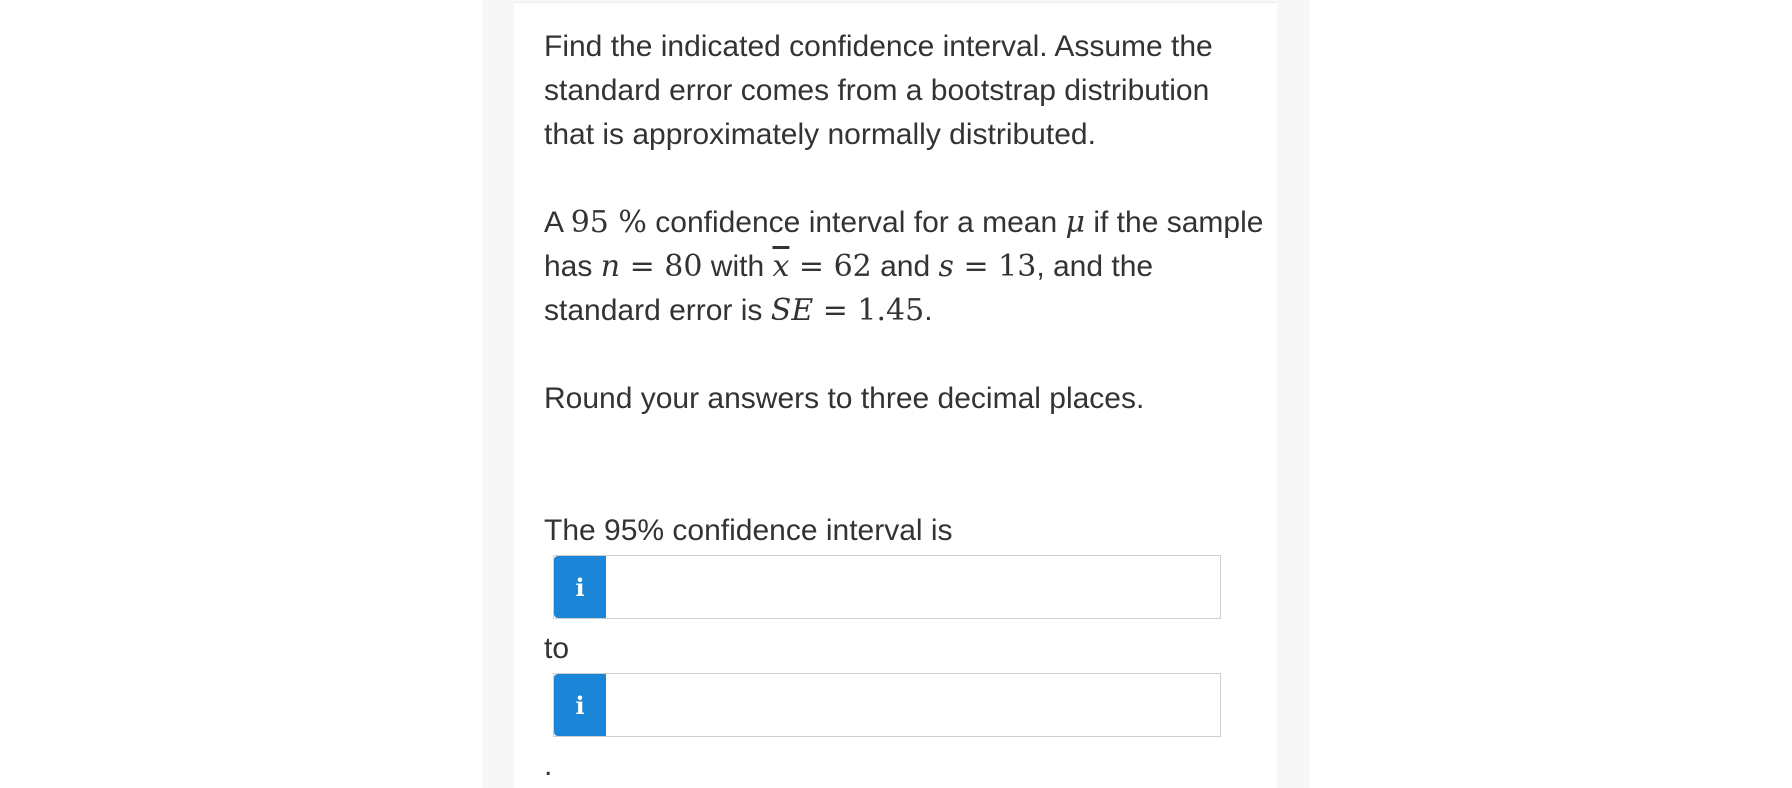 The image size is (1792, 788). I want to click on s-symbol: s, so click(946, 266).